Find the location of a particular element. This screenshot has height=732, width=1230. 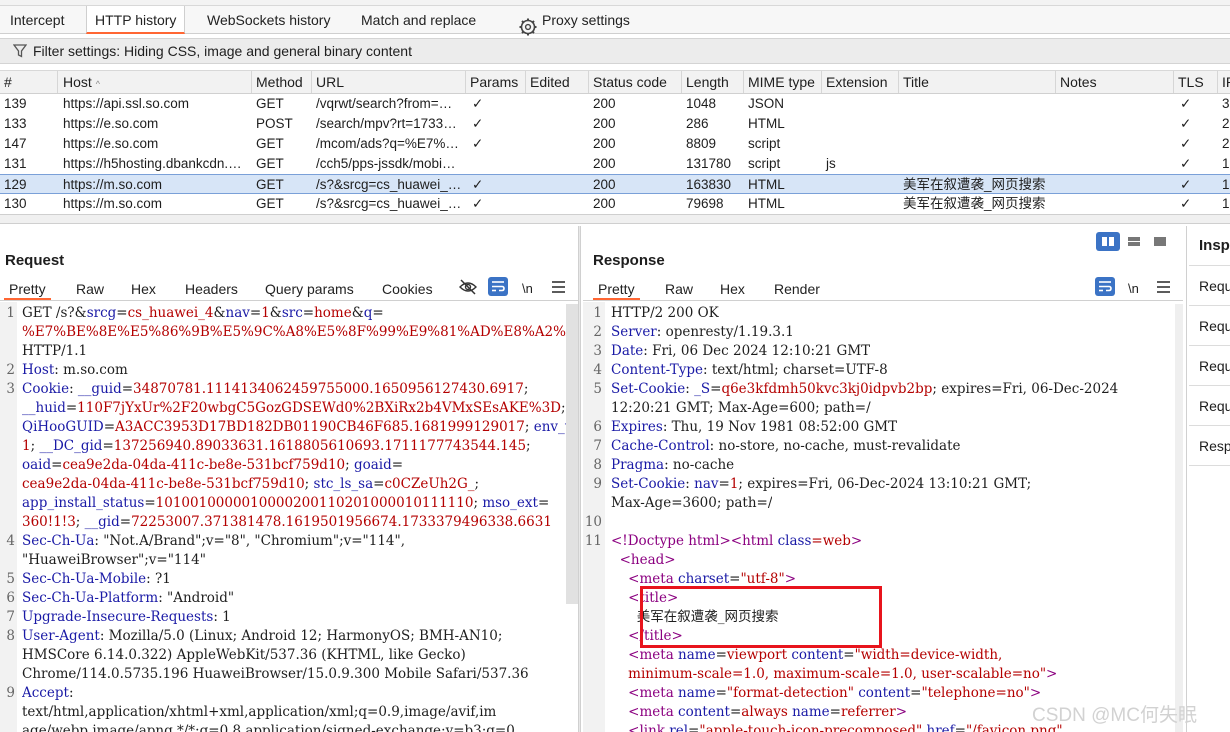

code-token: <meta is located at coordinates (645, 693).